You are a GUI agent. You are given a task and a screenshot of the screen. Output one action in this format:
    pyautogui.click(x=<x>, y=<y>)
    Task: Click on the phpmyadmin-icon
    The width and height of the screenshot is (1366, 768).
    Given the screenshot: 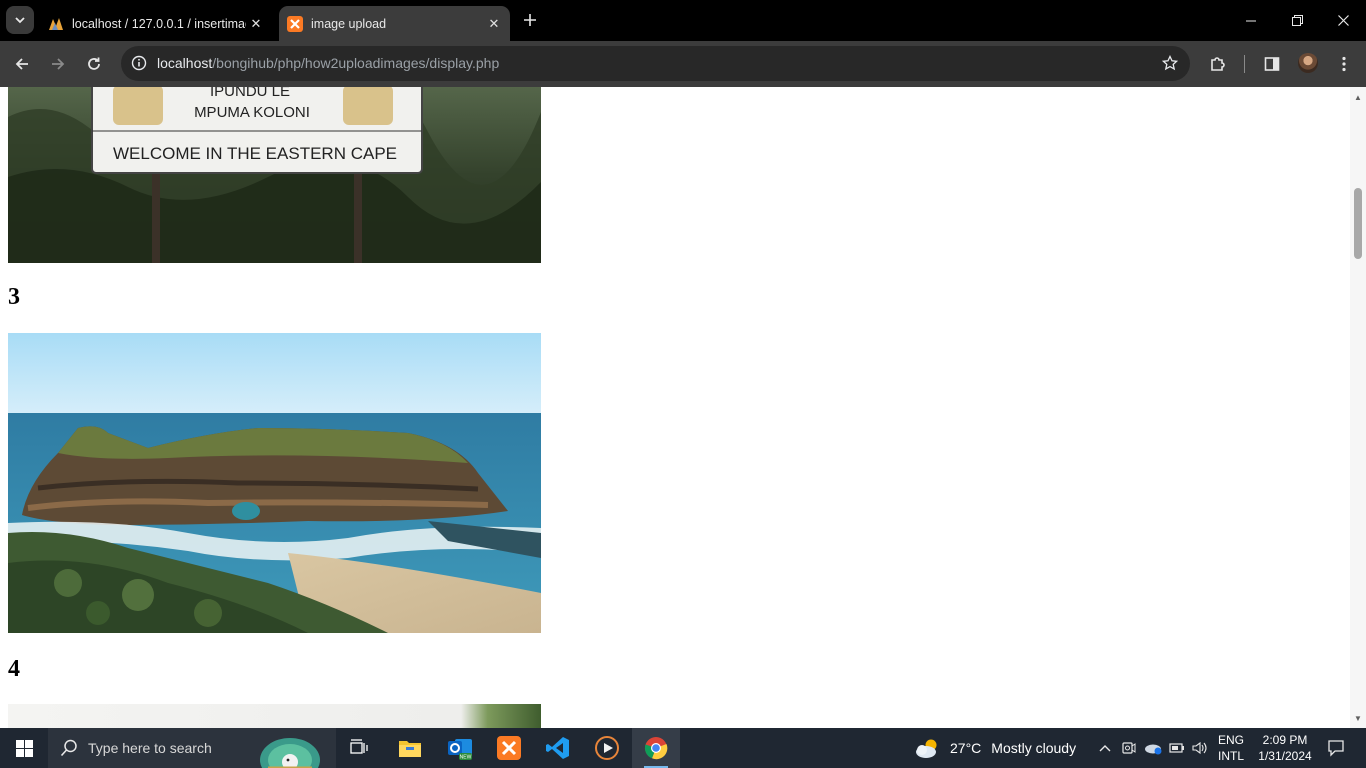 What is the action you would take?
    pyautogui.click(x=56, y=24)
    